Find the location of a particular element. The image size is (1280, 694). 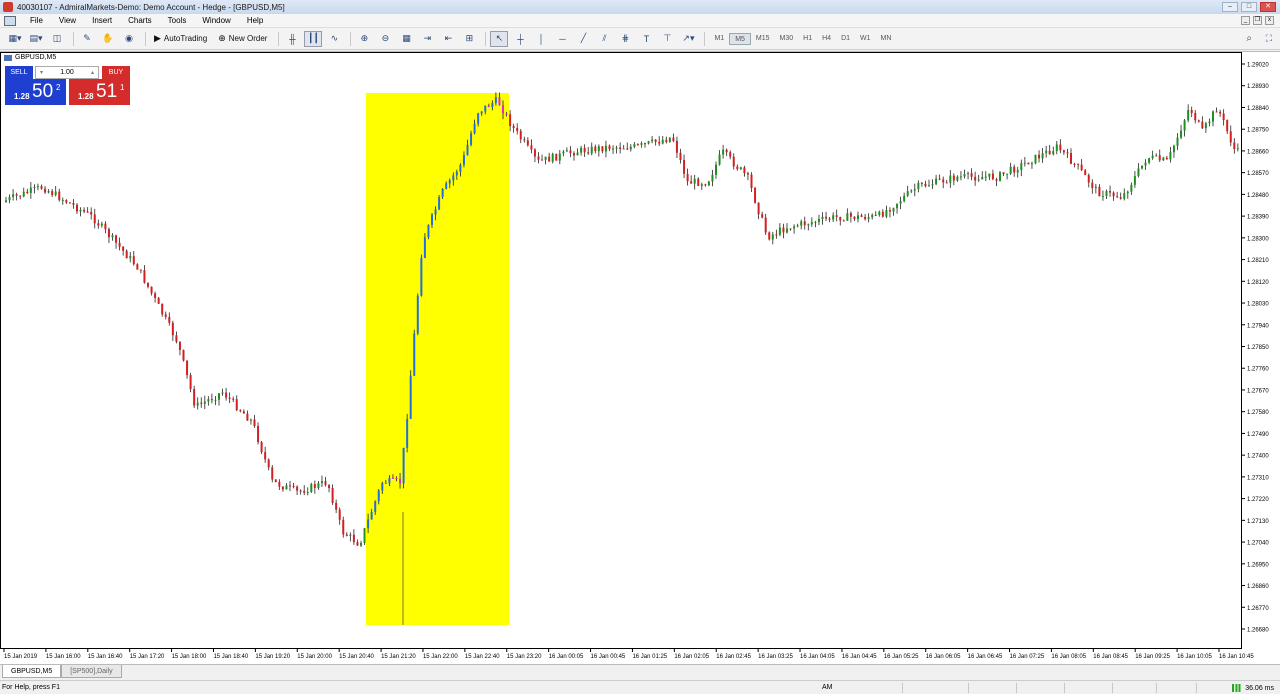

menu-tools: Tools is located at coordinates (177, 20).